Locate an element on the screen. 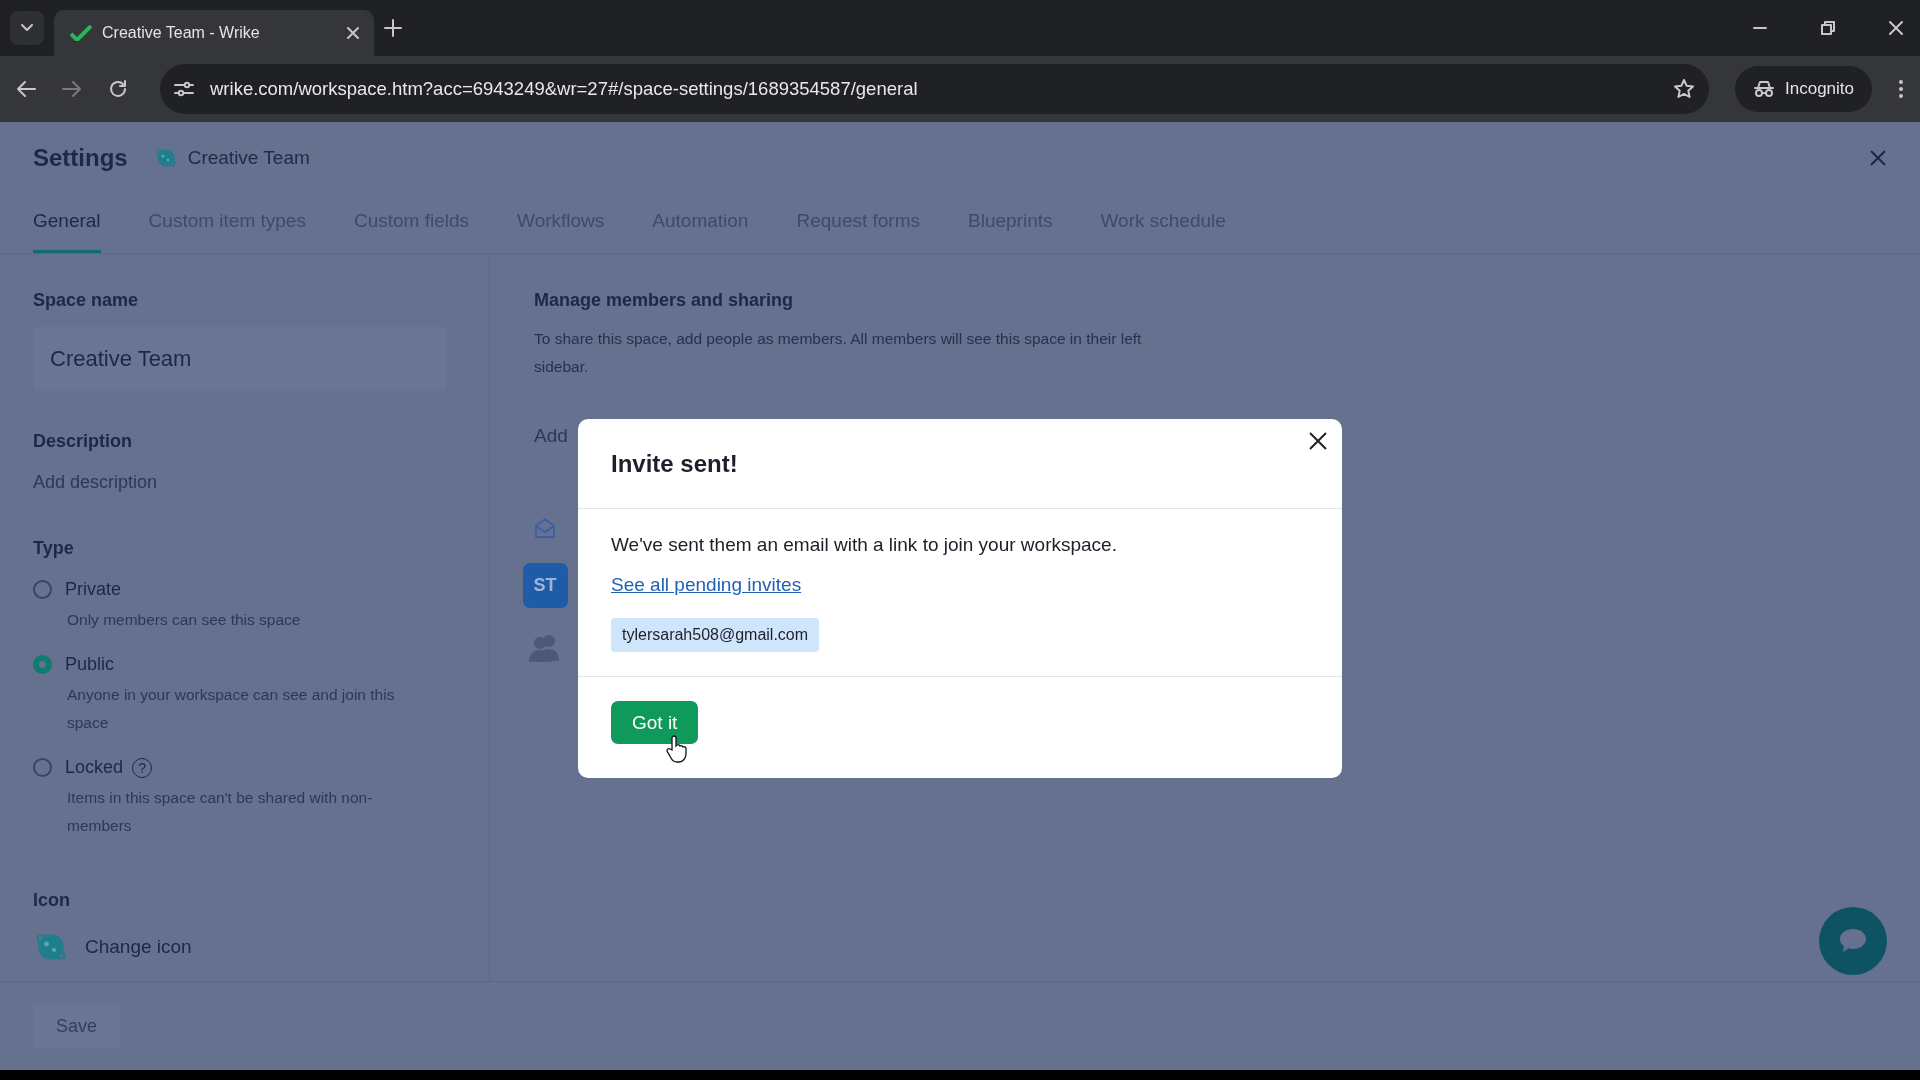 The width and height of the screenshot is (1920, 1080). browser-tab: Creative Team - Wrike is located at coordinates (214, 33).